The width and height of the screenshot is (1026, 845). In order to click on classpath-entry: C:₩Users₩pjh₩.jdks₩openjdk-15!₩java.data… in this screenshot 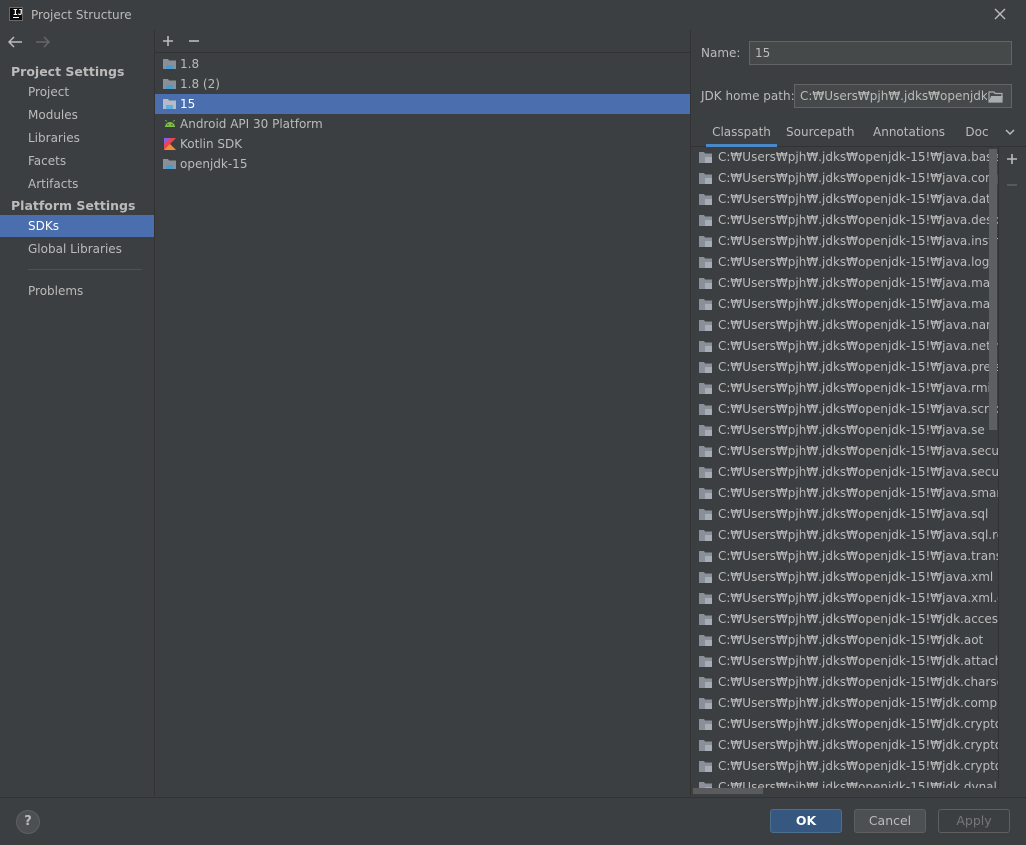, I will do `click(844, 199)`.